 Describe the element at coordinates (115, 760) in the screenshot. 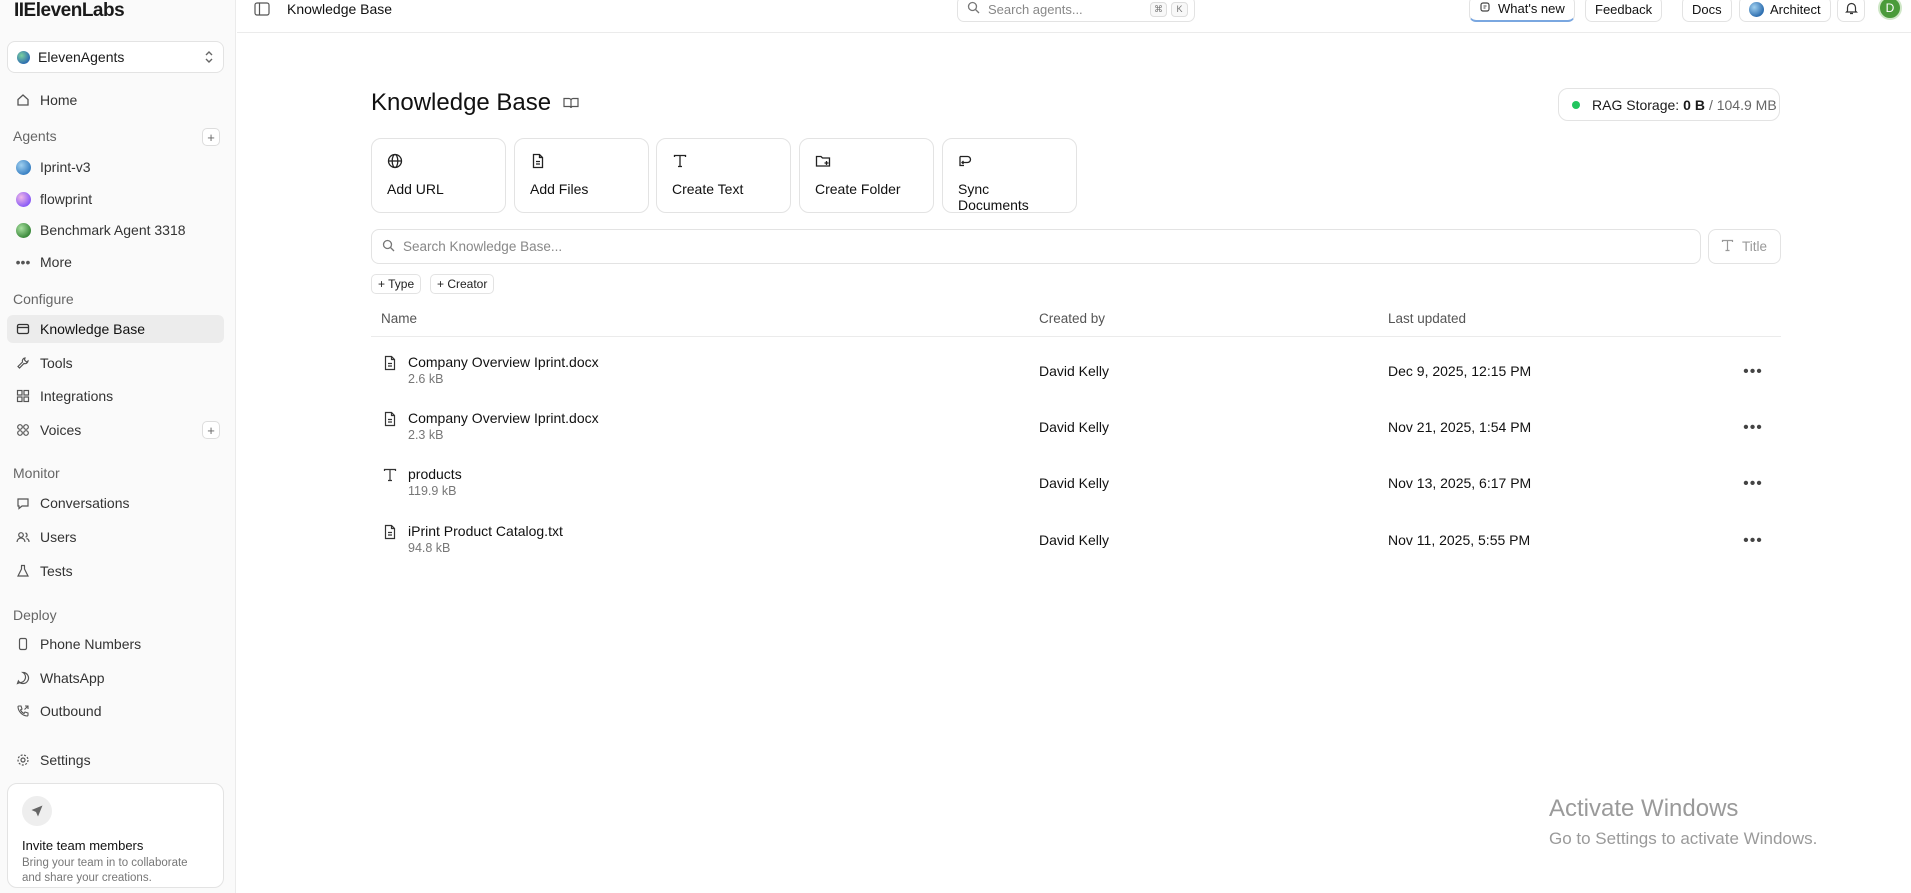

I see `sidebar-item-settings: Settings` at that location.